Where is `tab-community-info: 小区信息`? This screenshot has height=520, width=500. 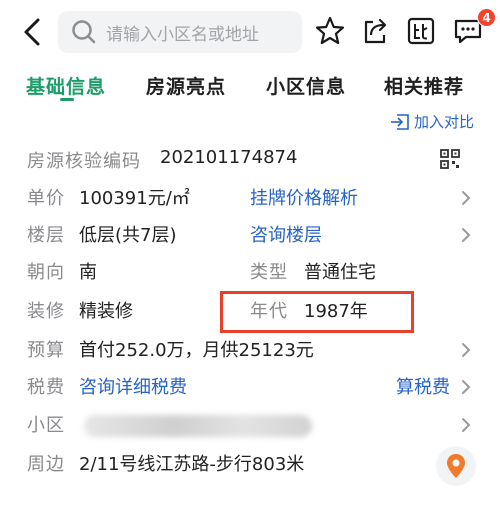 tab-community-info: 小区信息 is located at coordinates (306, 85).